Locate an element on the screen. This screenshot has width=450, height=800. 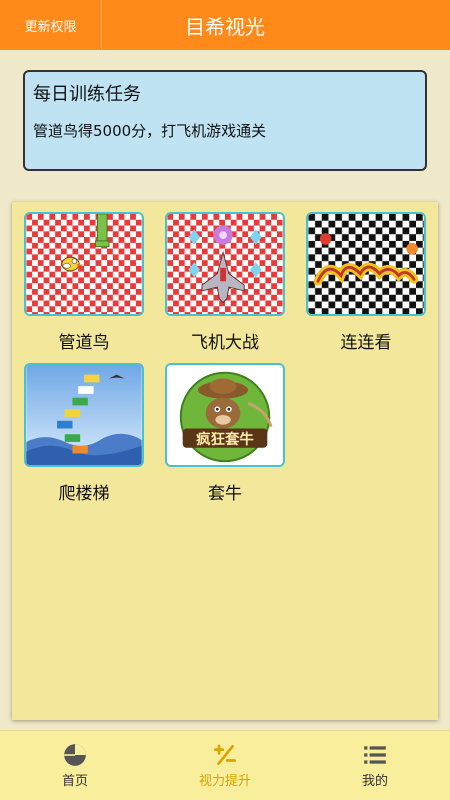
link-match-icon is located at coordinates (366, 264).